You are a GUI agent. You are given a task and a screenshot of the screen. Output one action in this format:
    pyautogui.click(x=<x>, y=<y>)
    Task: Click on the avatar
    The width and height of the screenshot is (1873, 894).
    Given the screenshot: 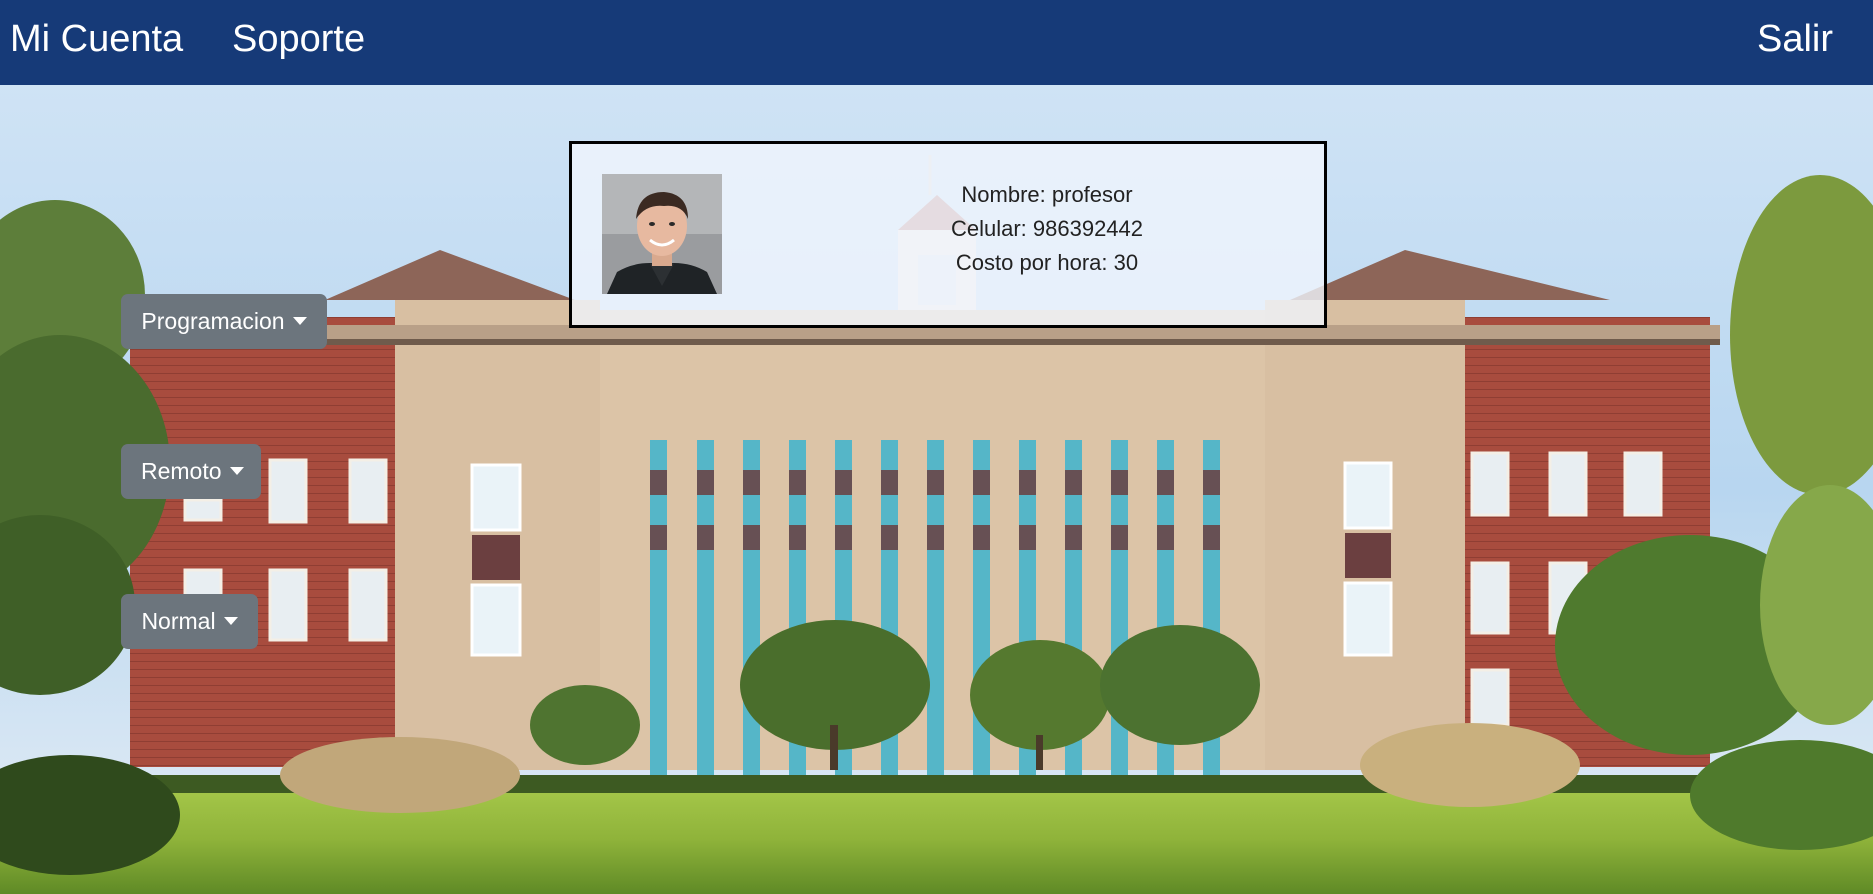 What is the action you would take?
    pyautogui.click(x=662, y=234)
    